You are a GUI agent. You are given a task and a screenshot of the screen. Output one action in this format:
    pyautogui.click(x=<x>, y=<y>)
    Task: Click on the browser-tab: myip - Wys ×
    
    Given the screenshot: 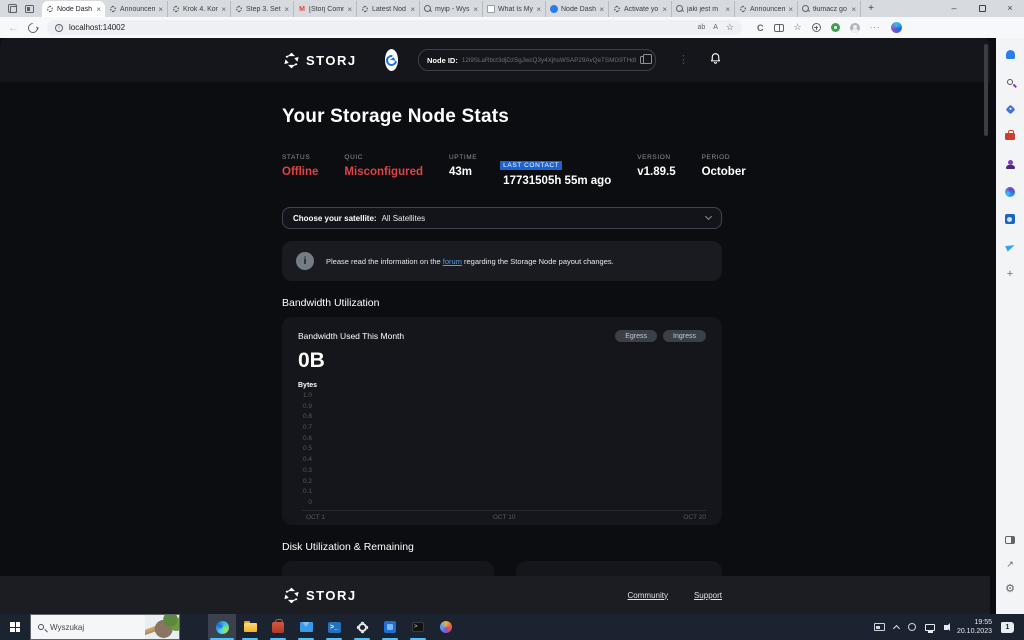 What is the action you would take?
    pyautogui.click(x=451, y=9)
    